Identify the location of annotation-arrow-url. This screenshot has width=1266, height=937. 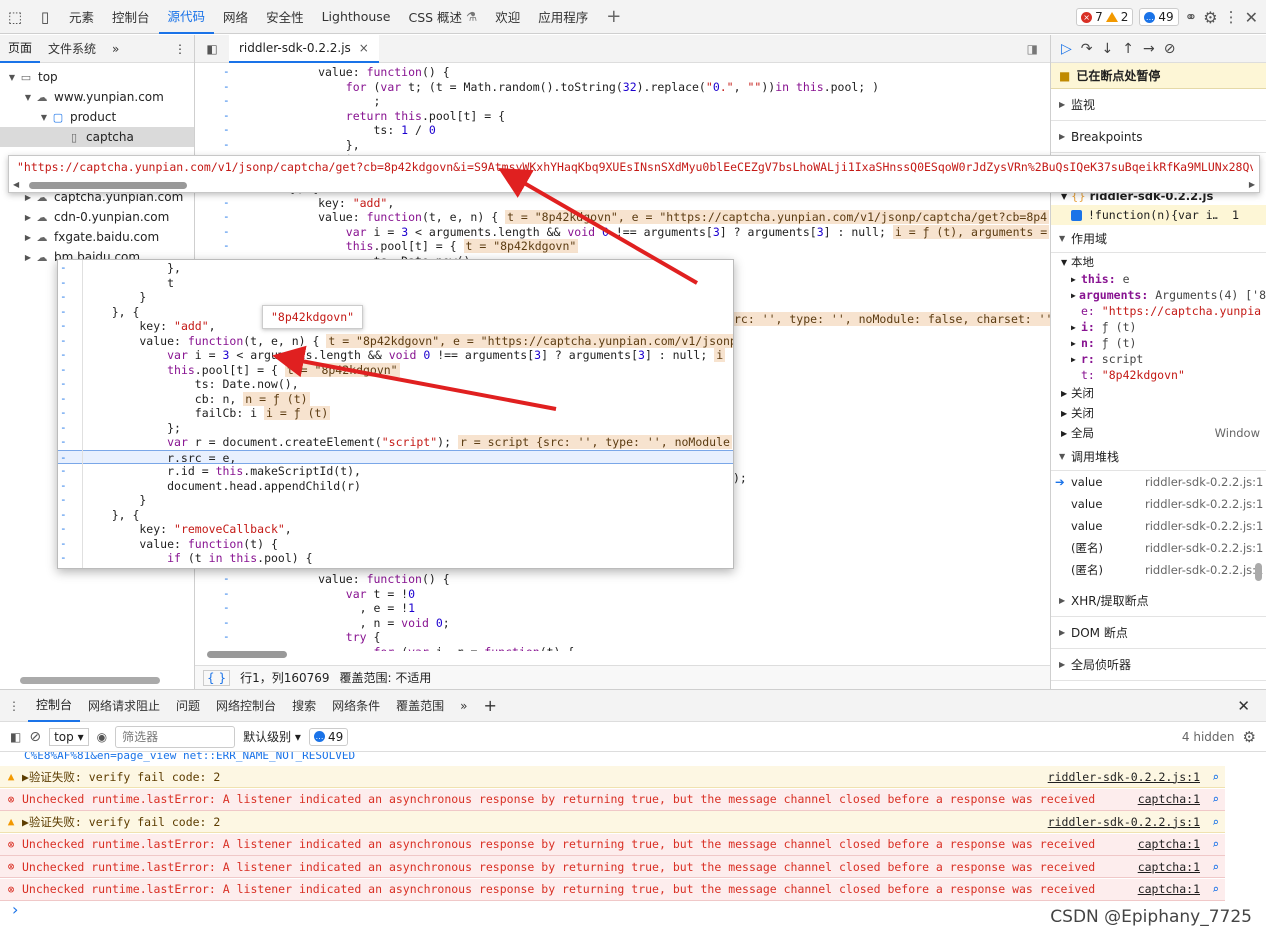
(598, 226).